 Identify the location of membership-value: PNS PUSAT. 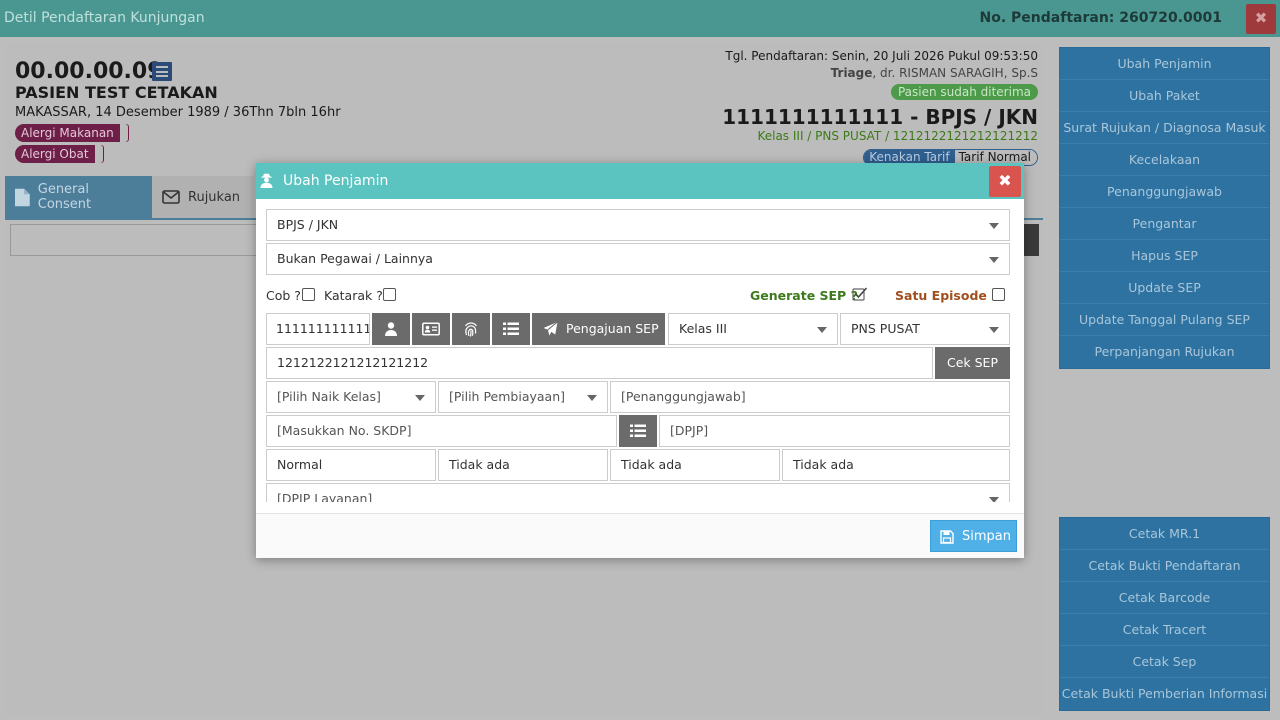
(885, 328).